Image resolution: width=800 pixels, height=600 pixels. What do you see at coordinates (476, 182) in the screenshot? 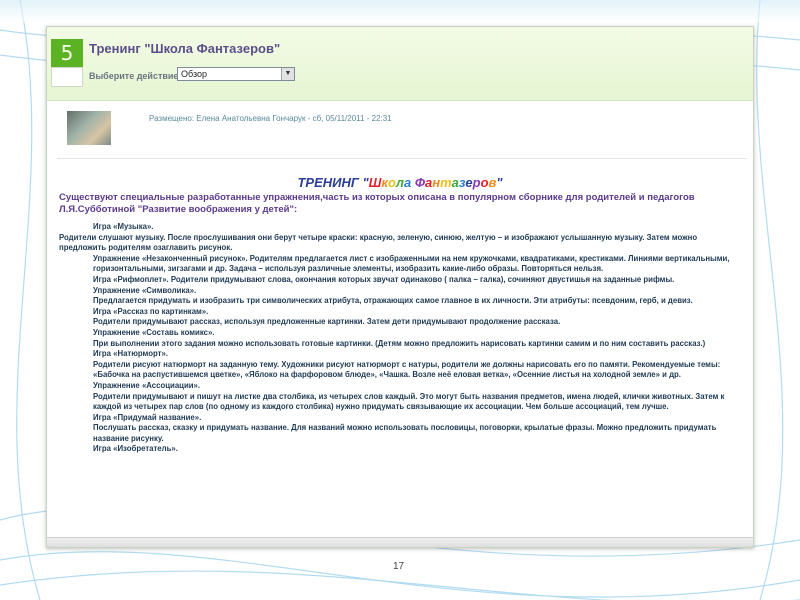
I see `title-letter: р` at bounding box center [476, 182].